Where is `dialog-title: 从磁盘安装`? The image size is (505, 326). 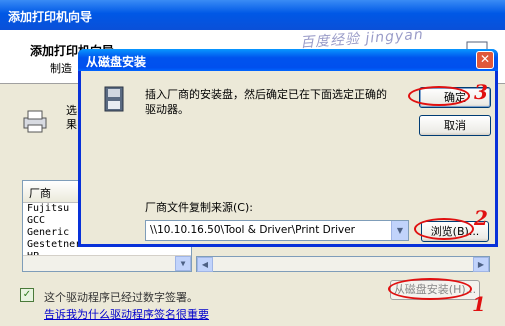
dialog-title: 从磁盘安装 is located at coordinates (116, 62).